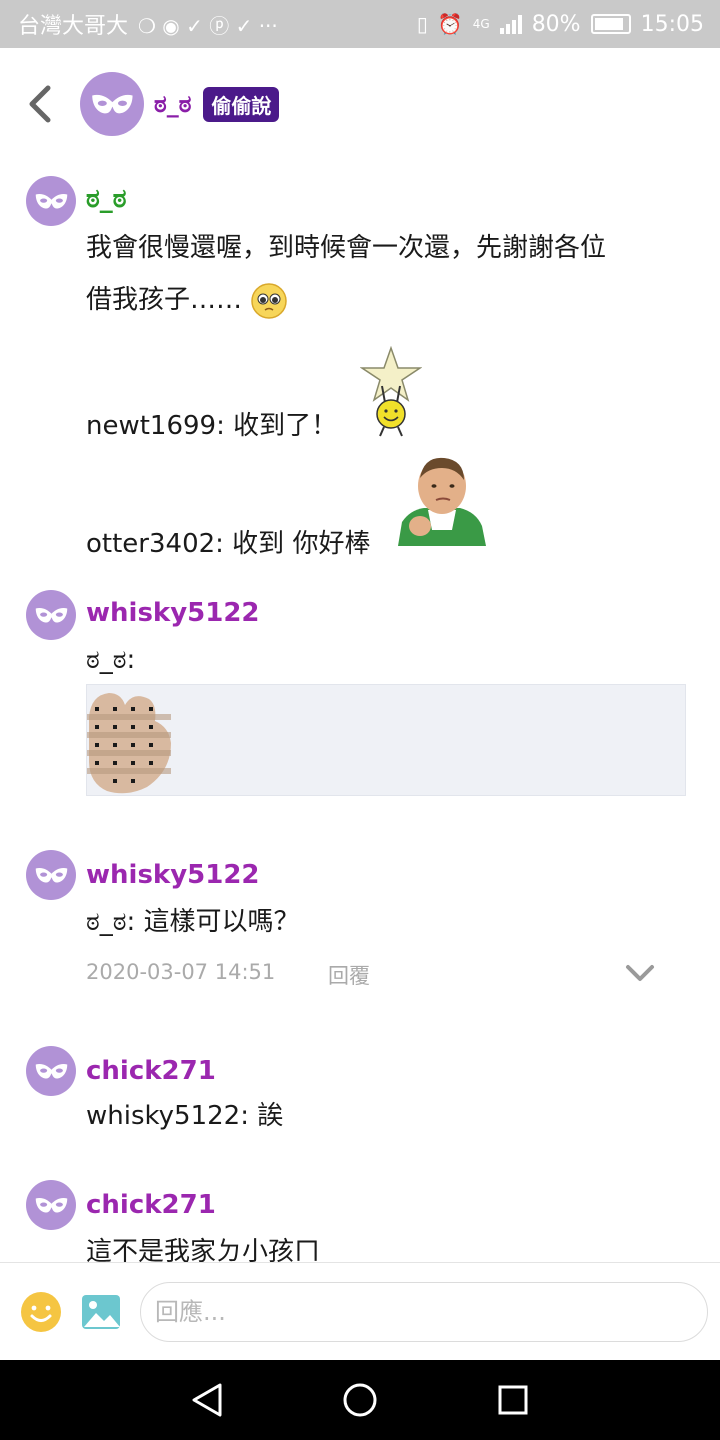 The width and height of the screenshot is (720, 1440). I want to click on reply-bar, so click(360, 1311).